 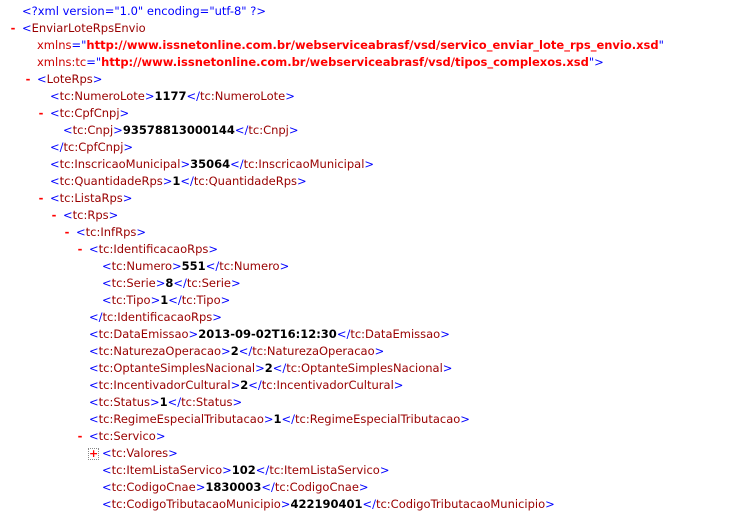 I want to click on xml-line-content: <tc:Serie>8</tc:Serie>, so click(x=171, y=283).